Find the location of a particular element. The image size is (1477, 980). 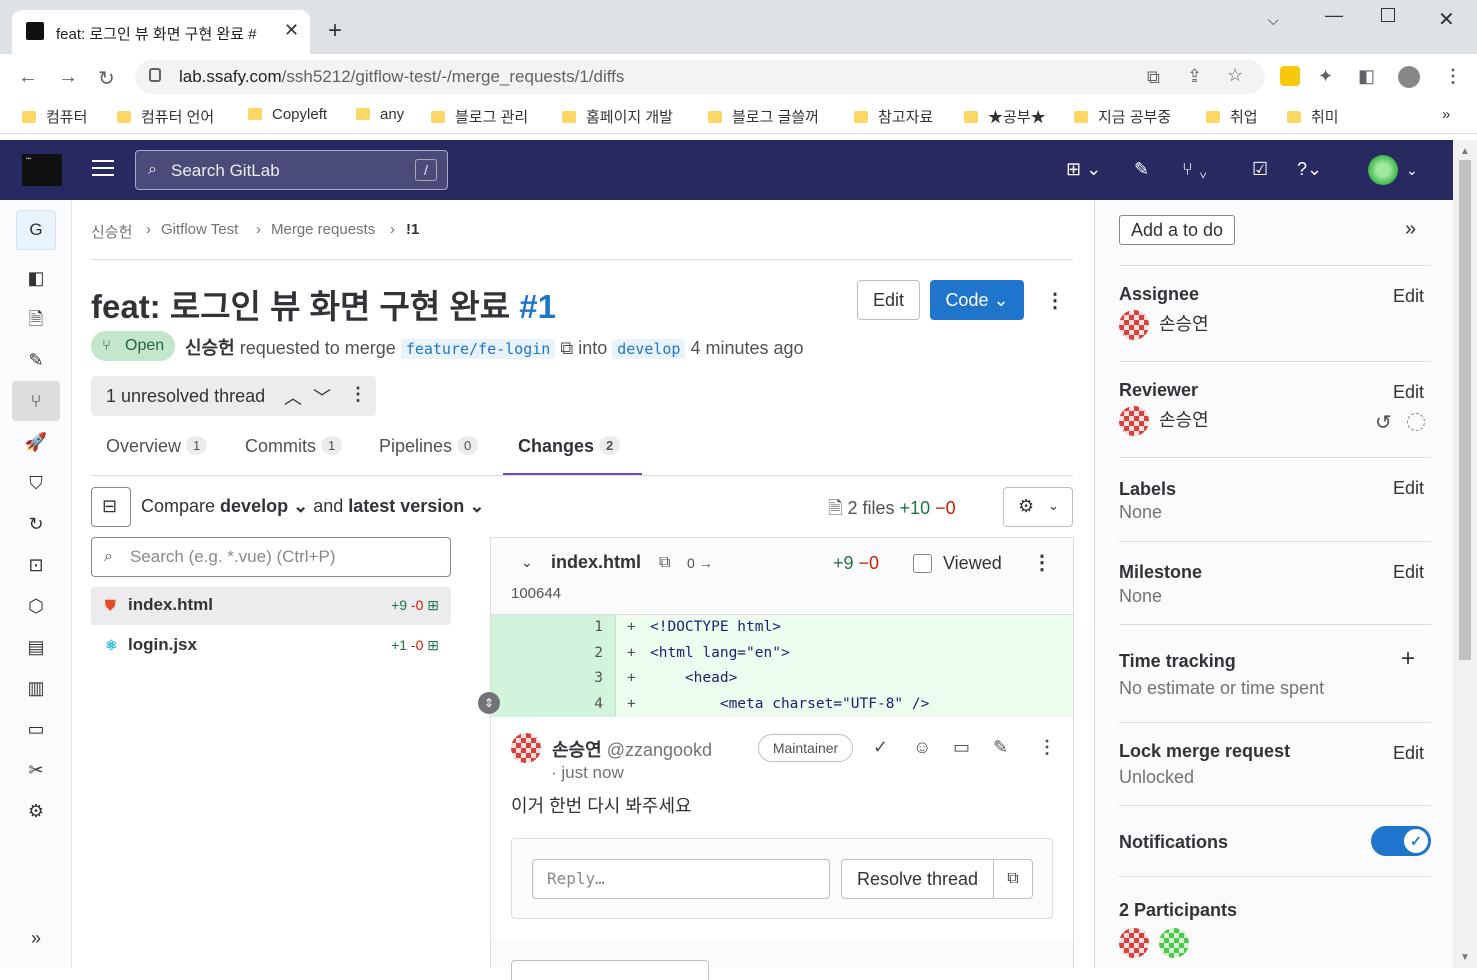

collapse-file-icon: ⌄ is located at coordinates (527, 562).